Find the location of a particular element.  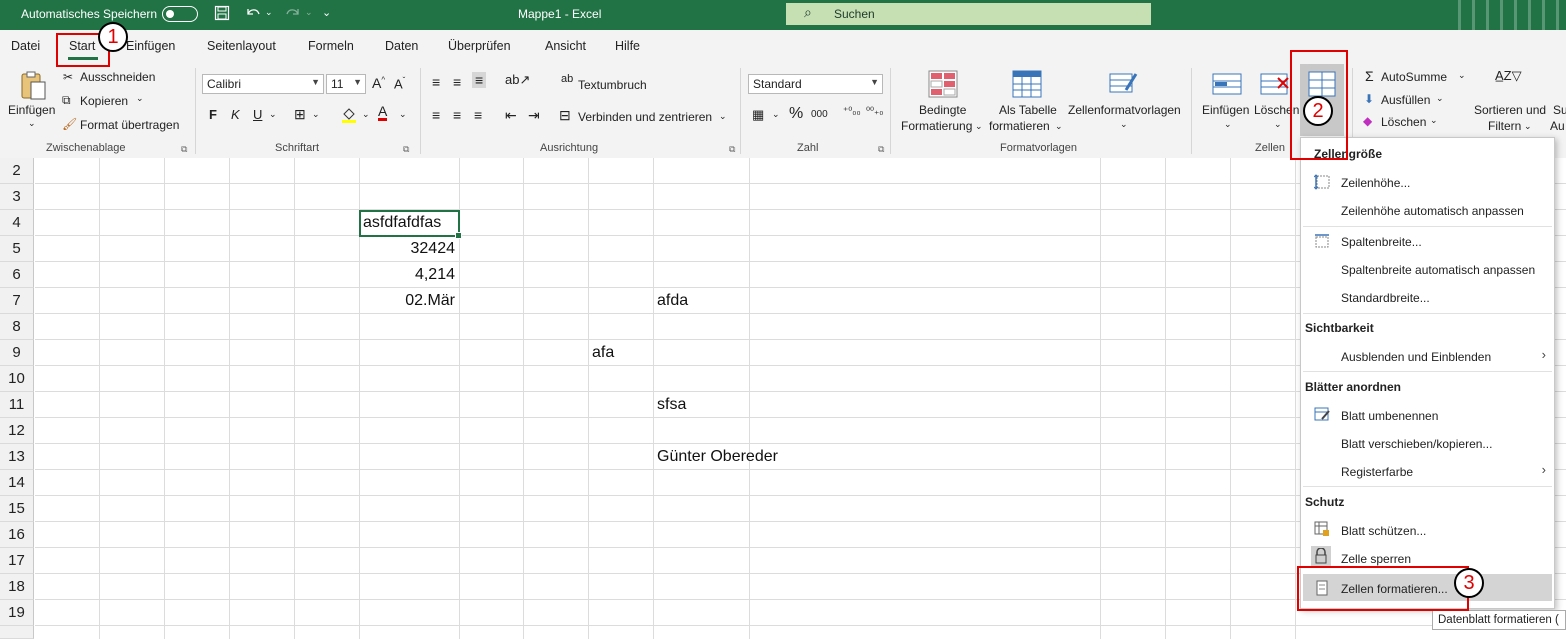

row-header: 12 is located at coordinates (17, 431).